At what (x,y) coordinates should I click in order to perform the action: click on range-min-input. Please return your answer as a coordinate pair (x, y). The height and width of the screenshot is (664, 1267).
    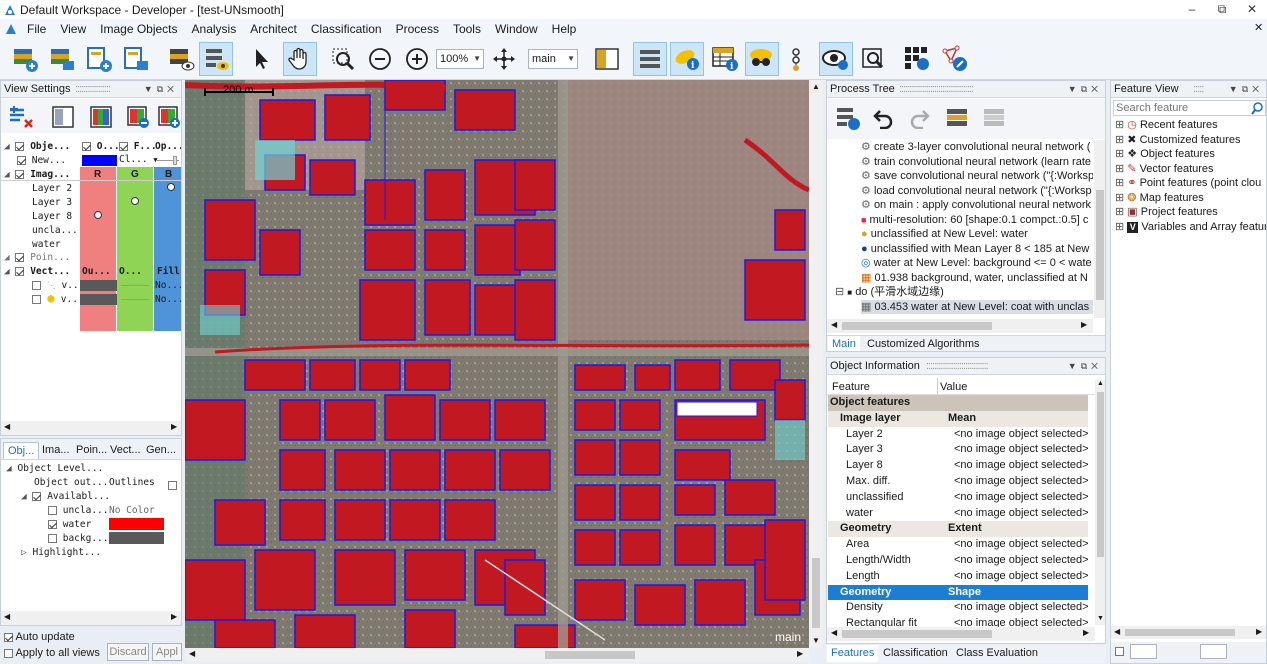
    Looking at the image, I should click on (1143, 651).